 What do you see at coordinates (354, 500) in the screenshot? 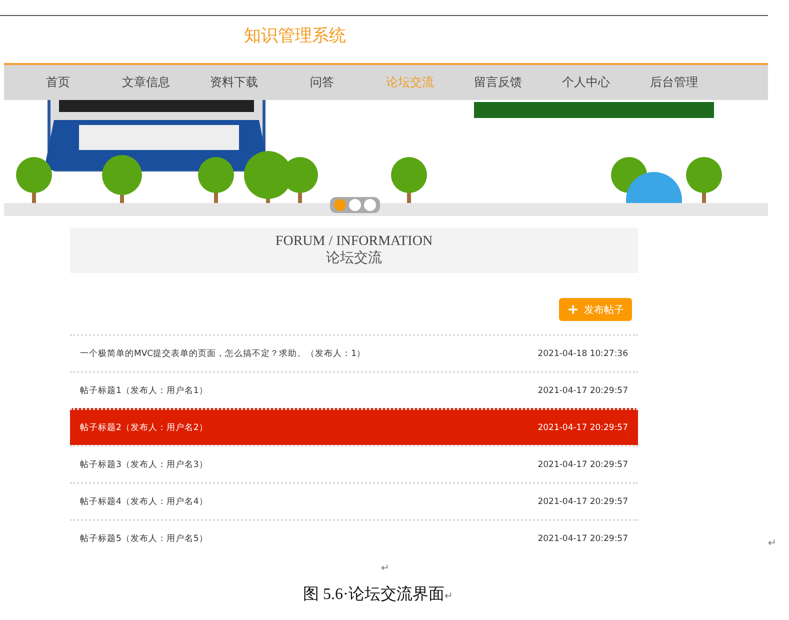
I see `post-row: 帖子标题4（发布人：用户名4） 2021-04-17 20:29:57` at bounding box center [354, 500].